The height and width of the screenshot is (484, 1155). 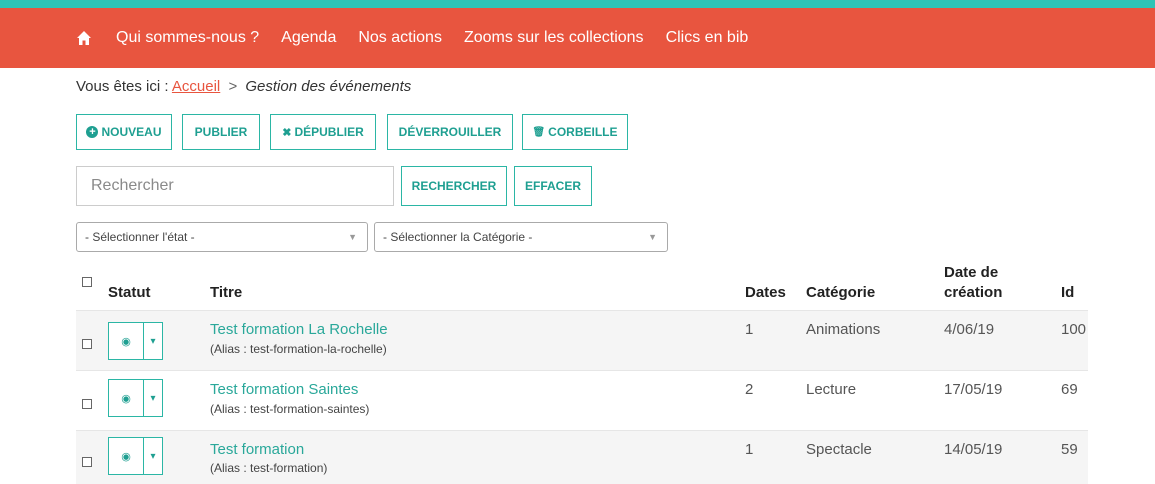 I want to click on clear-button: EFFACER, so click(x=553, y=186).